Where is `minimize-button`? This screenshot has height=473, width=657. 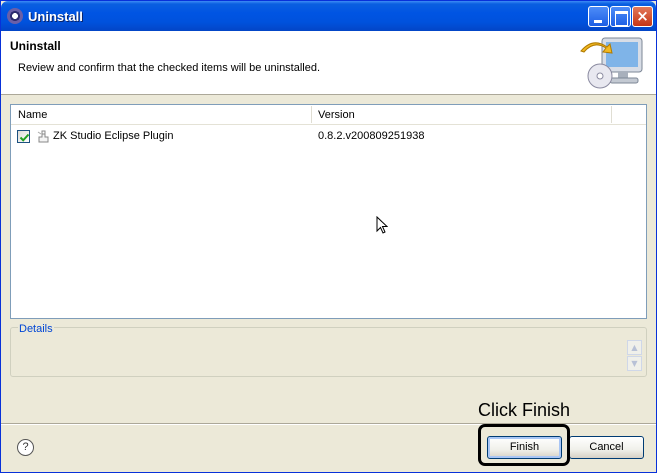
minimize-button is located at coordinates (598, 16).